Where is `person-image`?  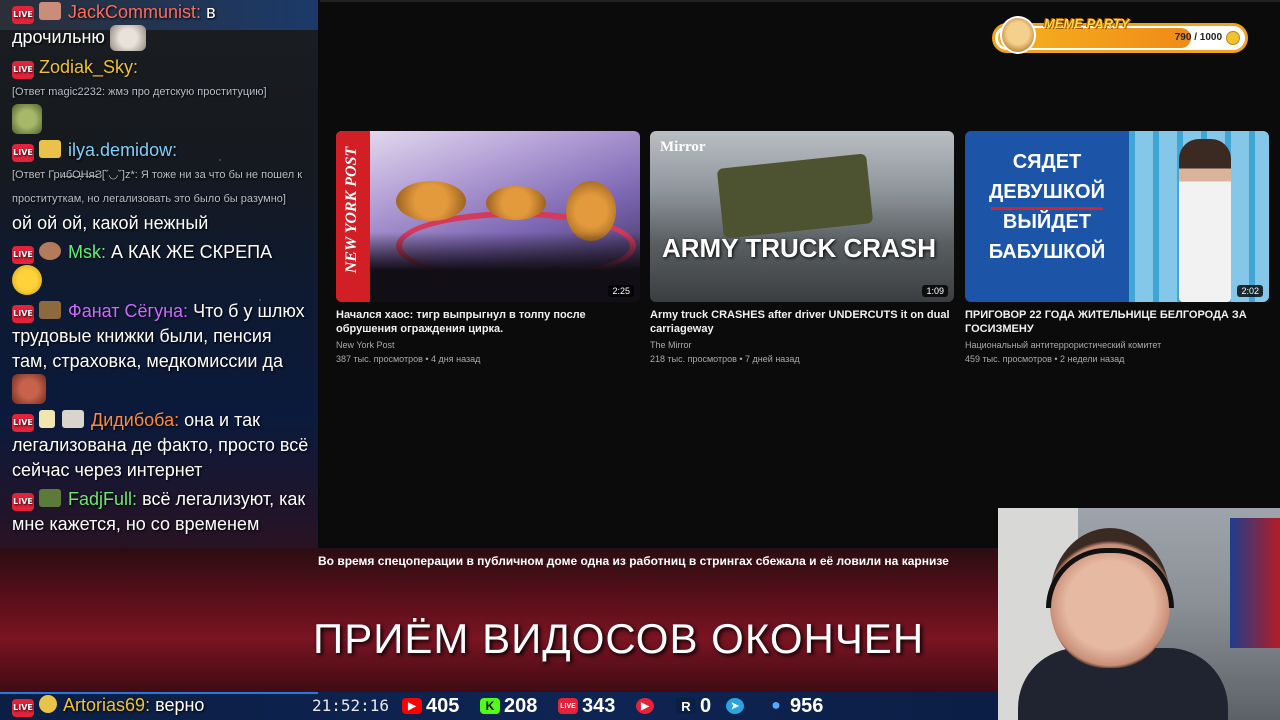 person-image is located at coordinates (1205, 220).